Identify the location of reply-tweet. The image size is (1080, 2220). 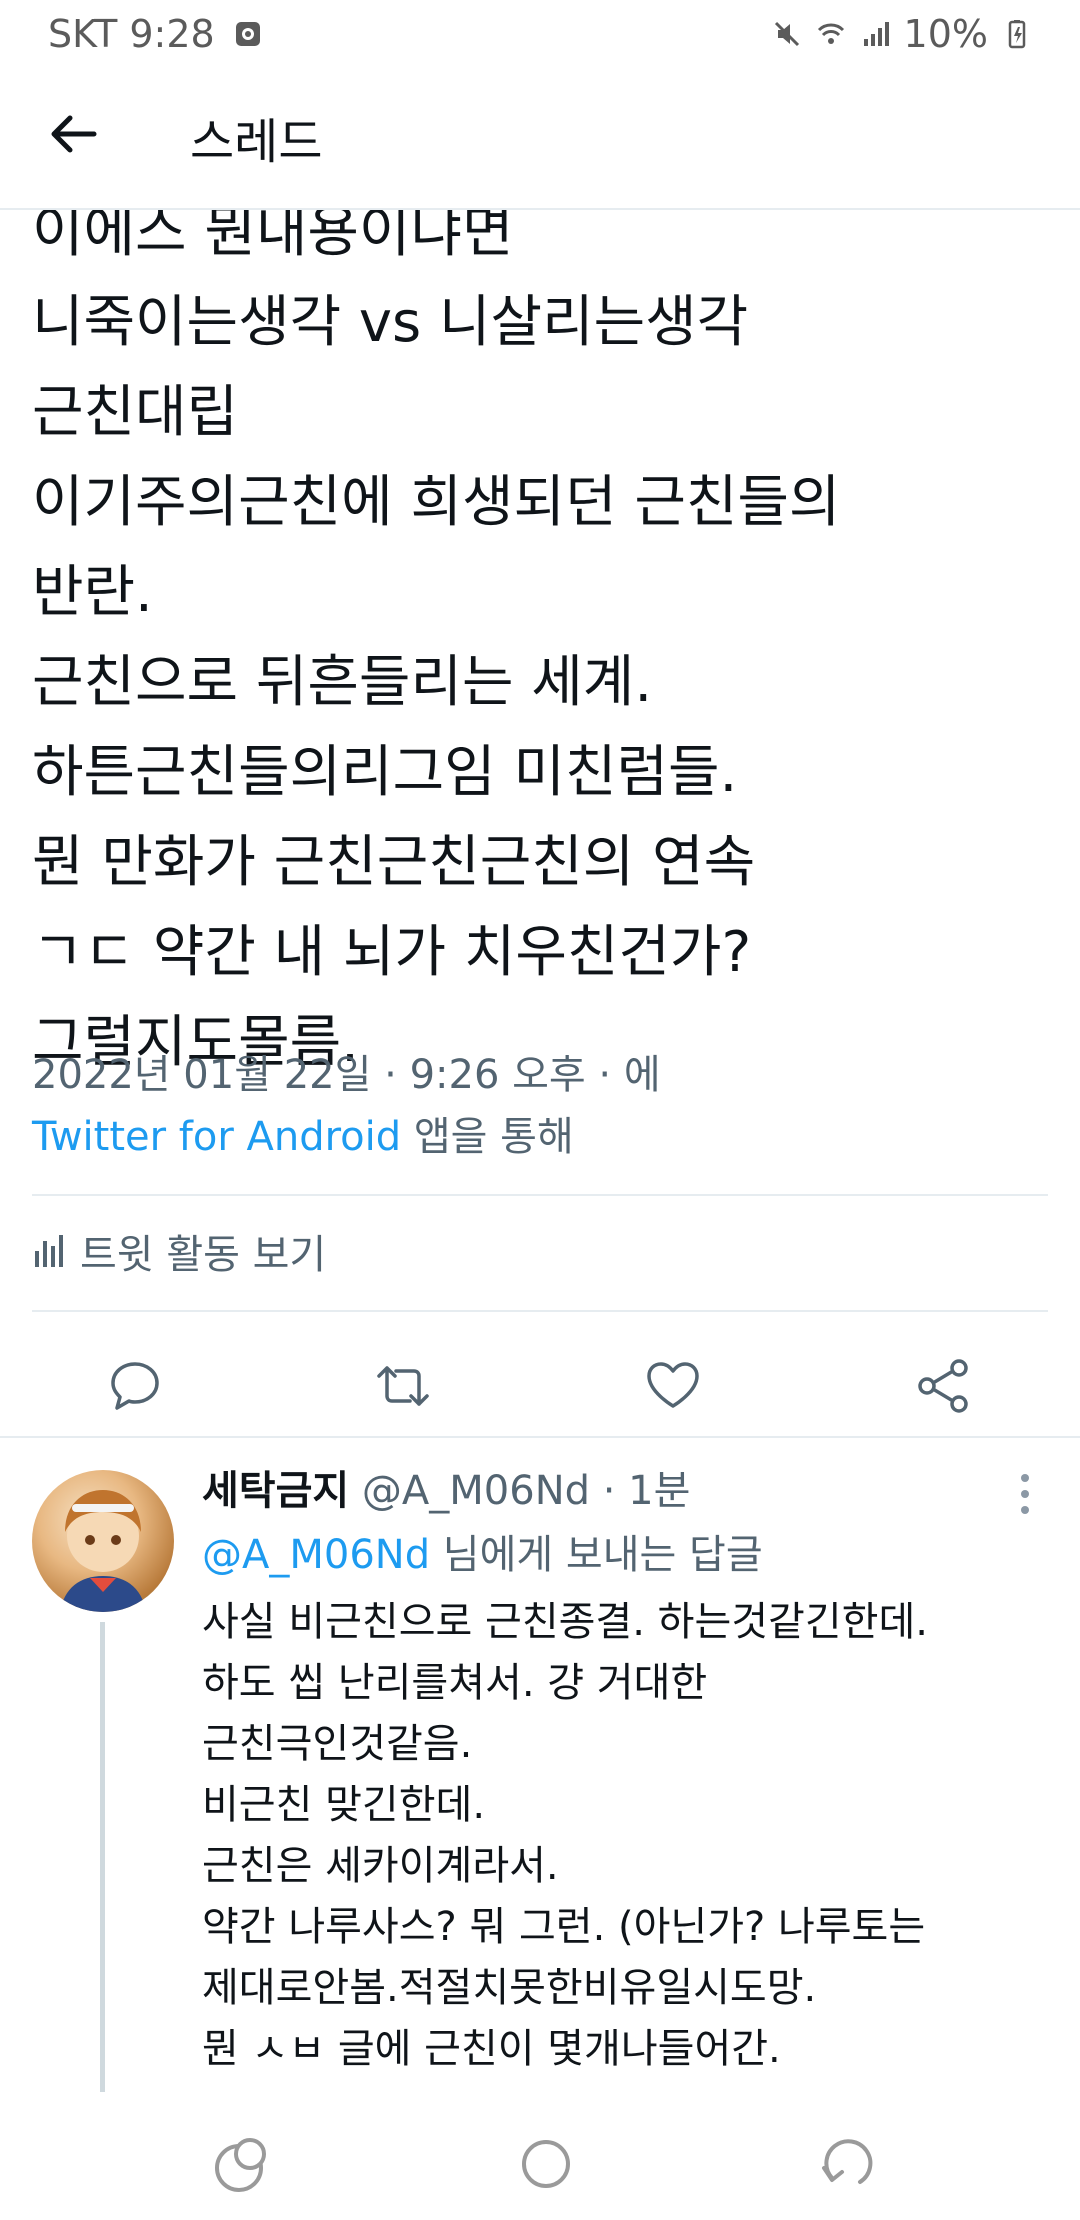
(540, 1437).